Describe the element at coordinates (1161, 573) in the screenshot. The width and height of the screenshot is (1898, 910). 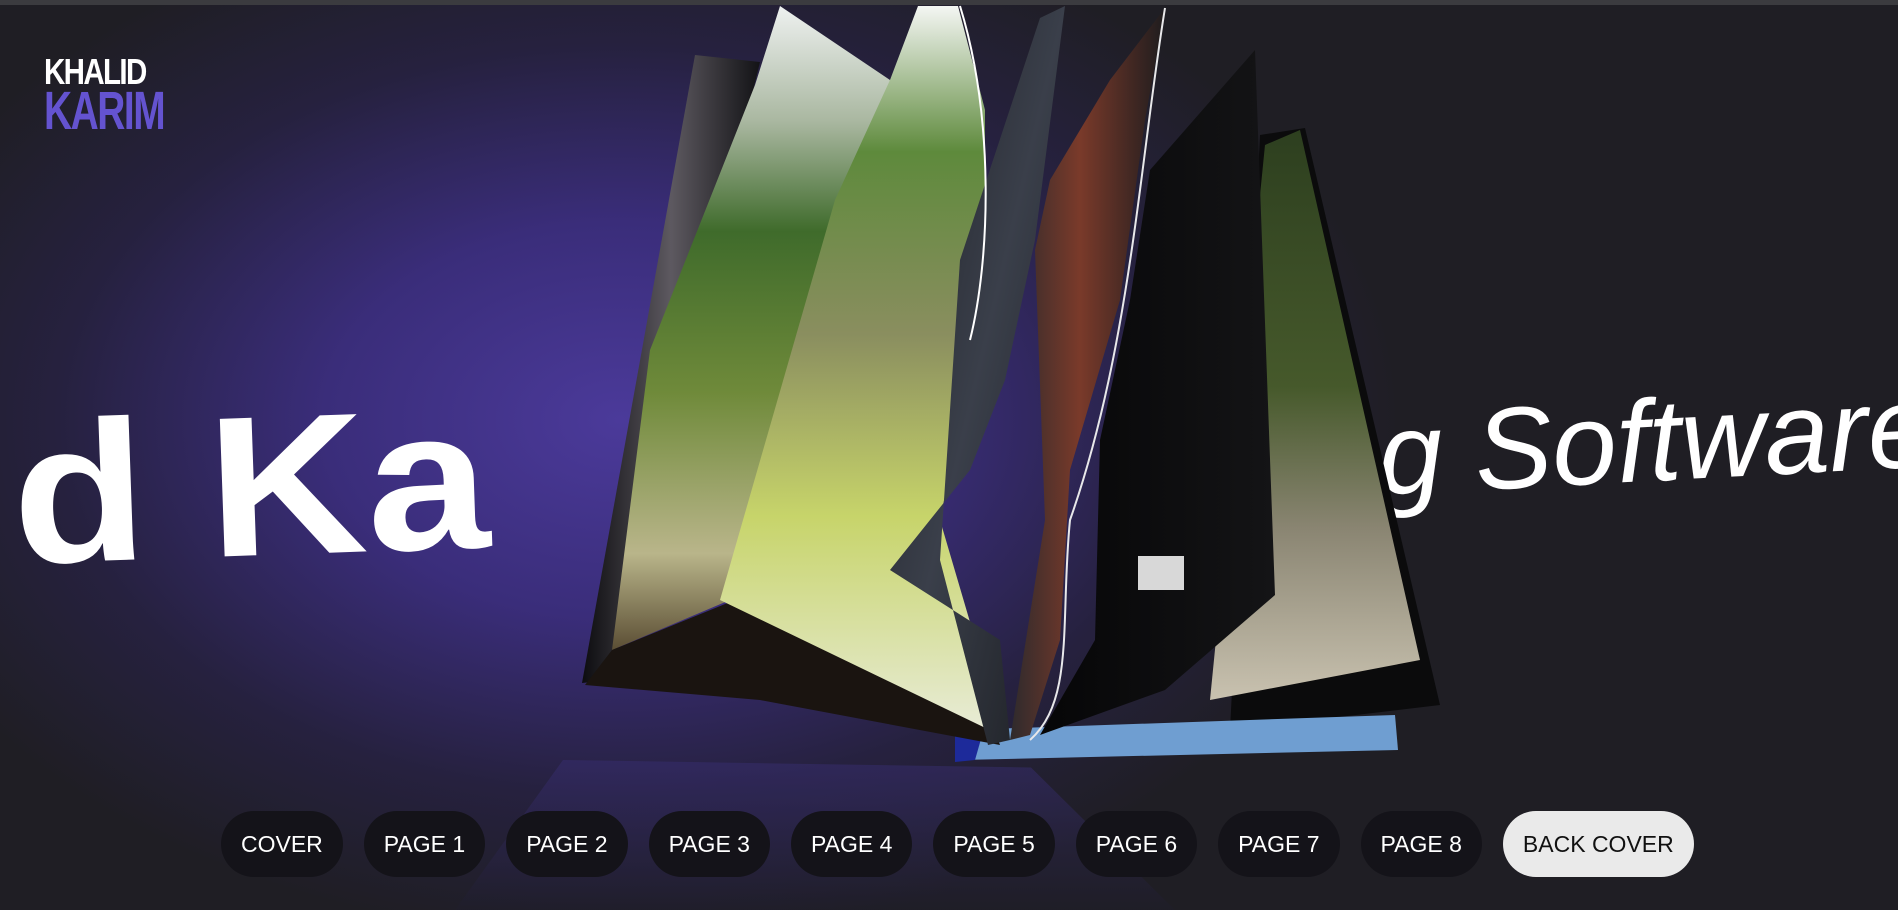
I see `book-page-sign` at that location.